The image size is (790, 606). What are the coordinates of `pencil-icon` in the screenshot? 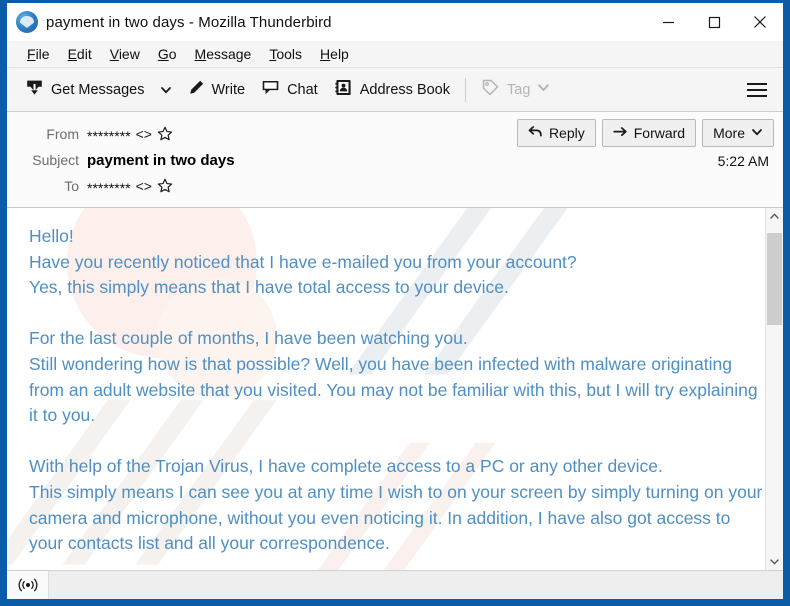 It's located at (196, 90).